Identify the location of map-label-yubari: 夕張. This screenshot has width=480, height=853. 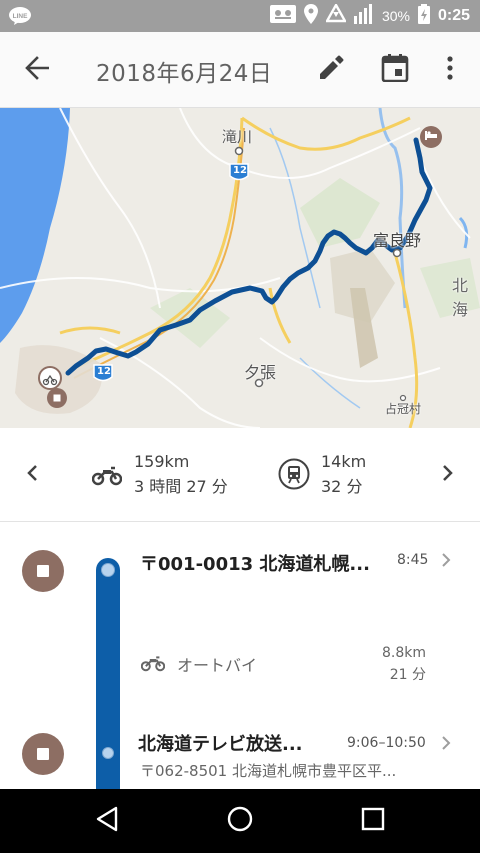
(260, 372).